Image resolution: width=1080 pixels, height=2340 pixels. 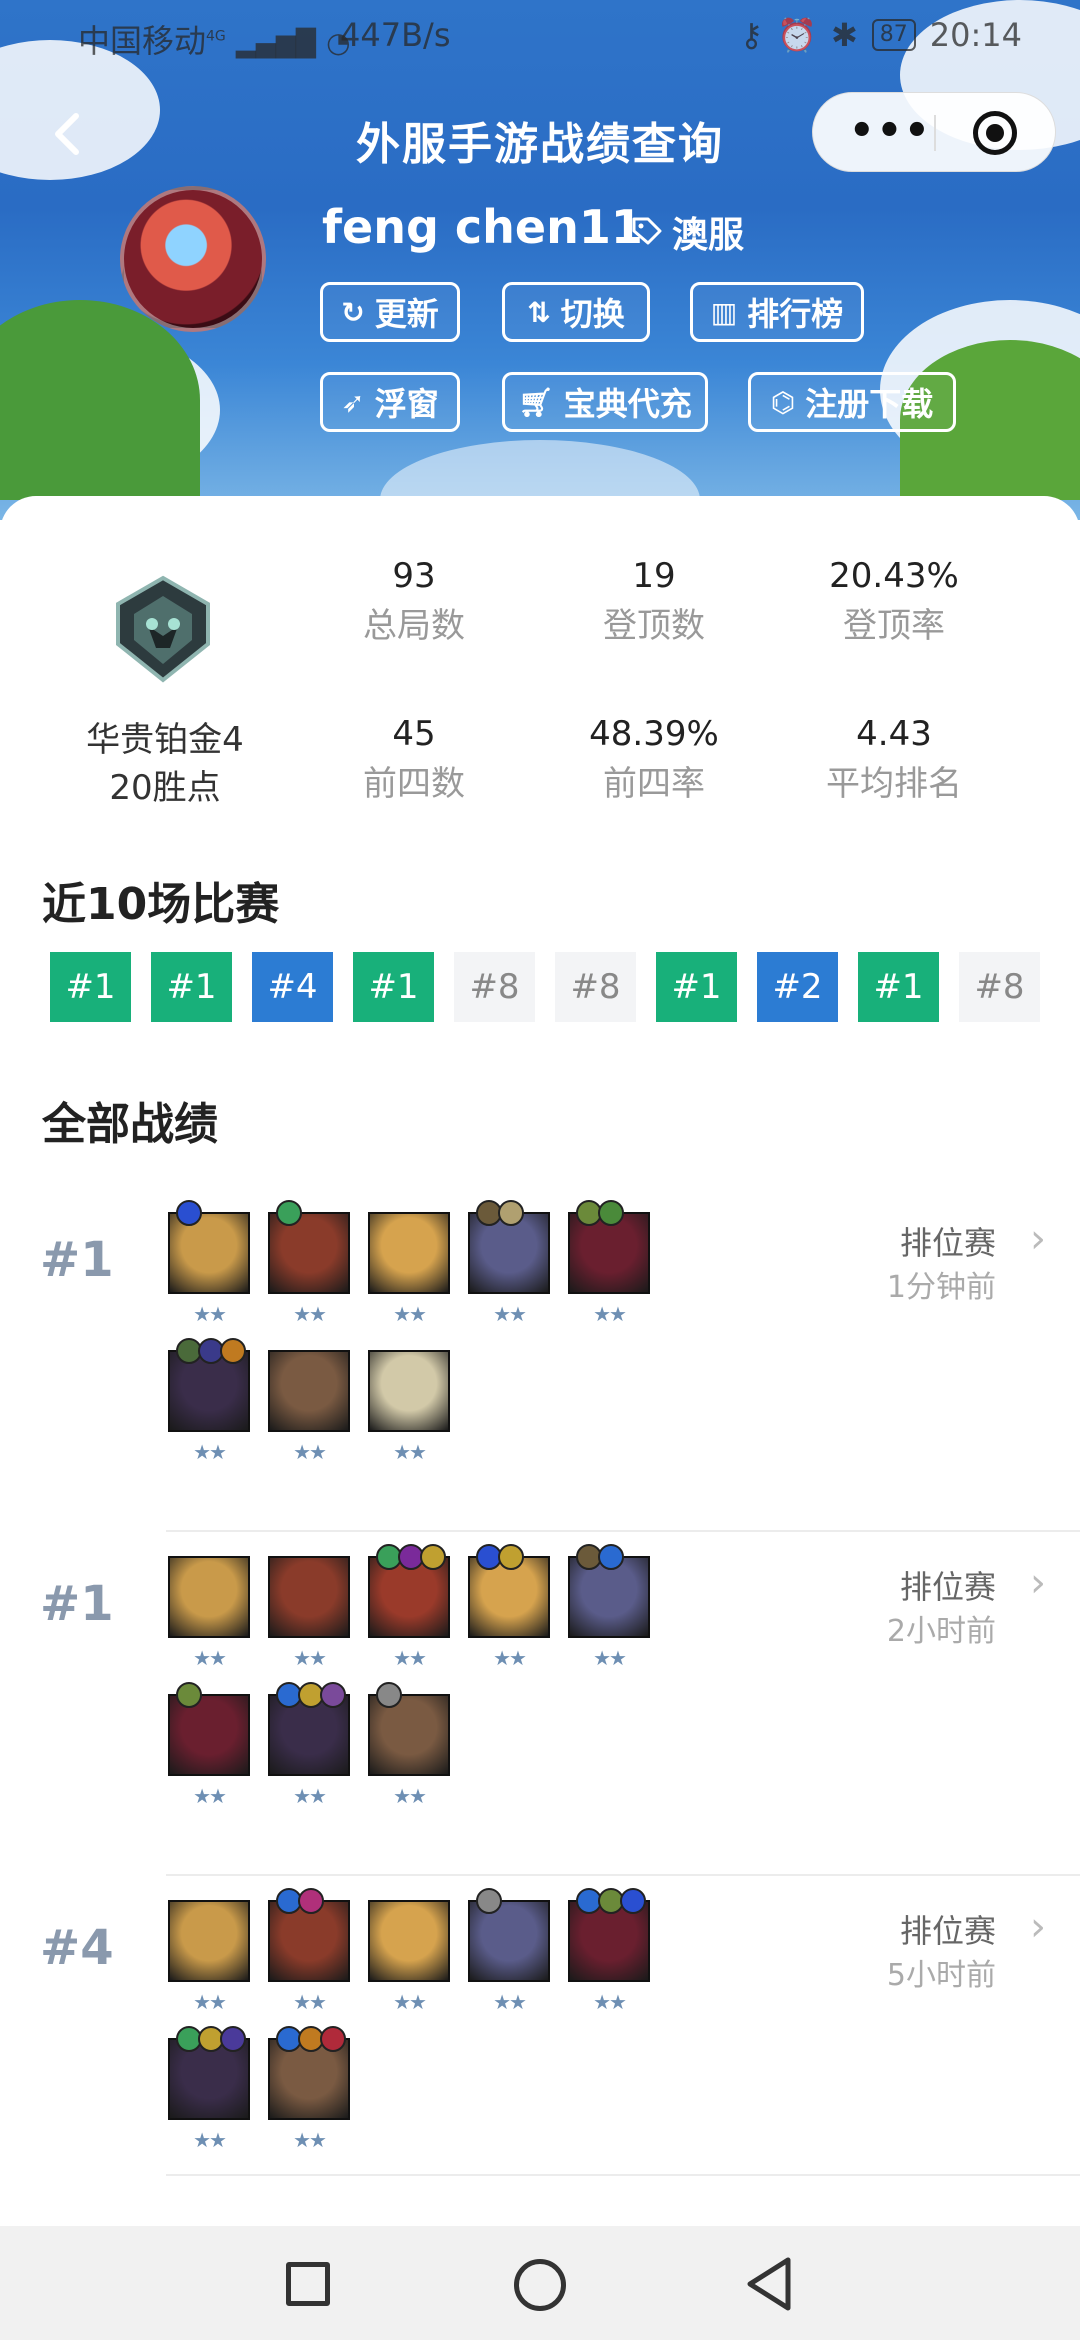 I want to click on stat-top1-rate: 20.43% 登顶率, so click(x=894, y=601).